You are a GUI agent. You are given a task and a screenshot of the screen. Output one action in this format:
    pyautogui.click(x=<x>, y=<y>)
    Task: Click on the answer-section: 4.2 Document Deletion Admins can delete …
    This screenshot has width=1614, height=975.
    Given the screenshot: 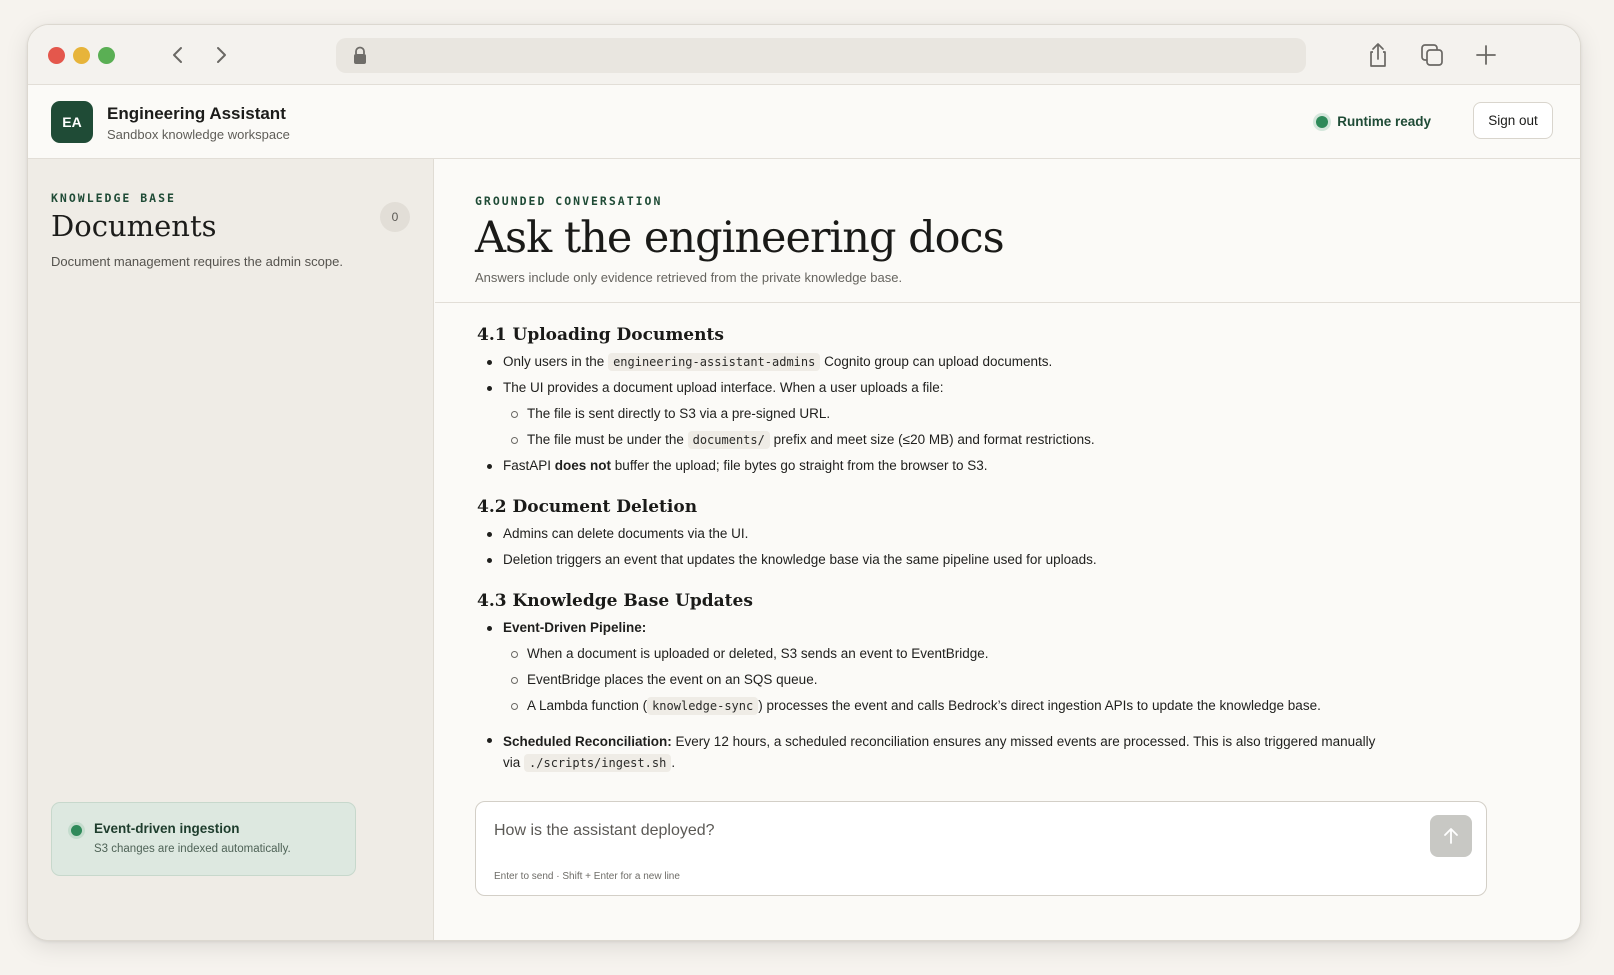 What is the action you would take?
    pyautogui.click(x=1007, y=533)
    